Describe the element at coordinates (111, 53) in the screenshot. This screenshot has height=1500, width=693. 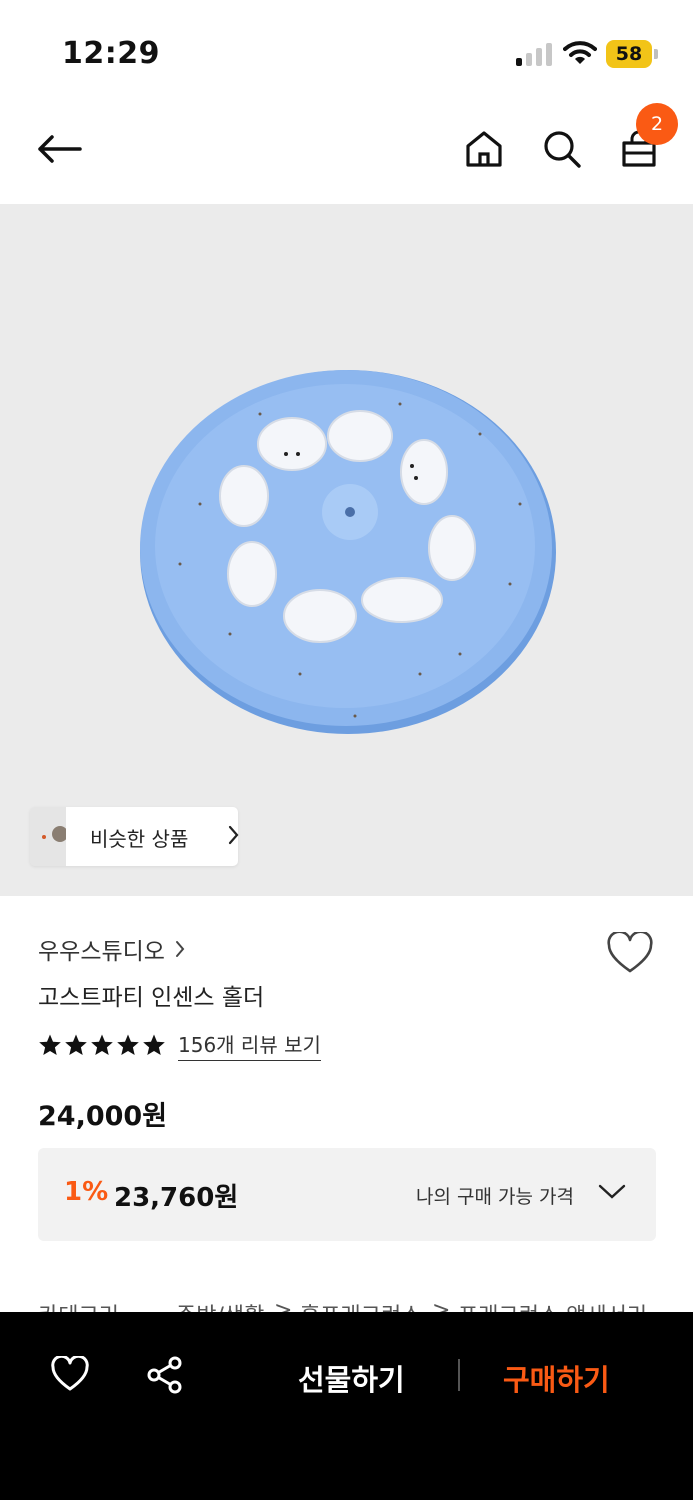
I see `status-time: 12:29` at that location.